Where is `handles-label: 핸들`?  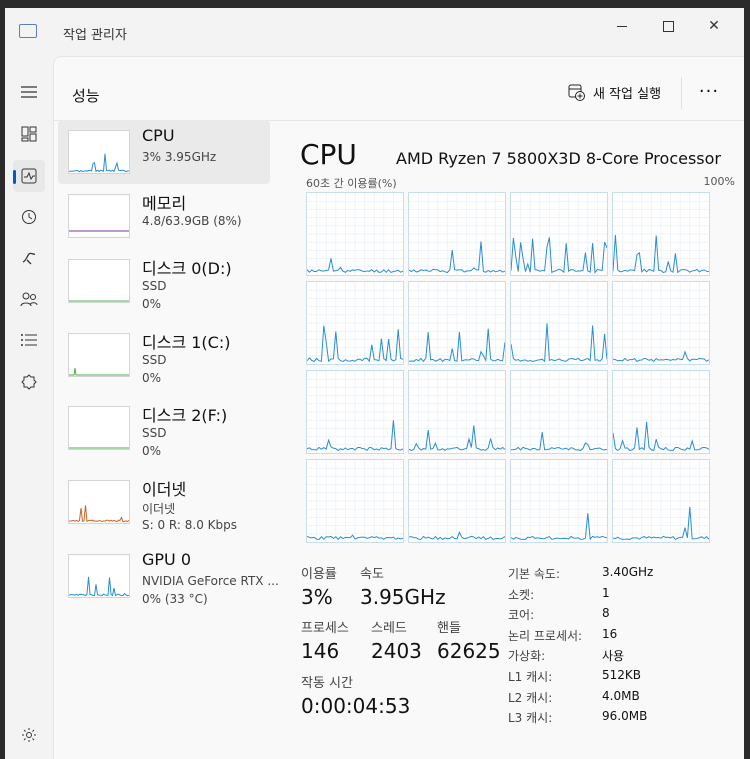 handles-label: 핸들 is located at coordinates (449, 628).